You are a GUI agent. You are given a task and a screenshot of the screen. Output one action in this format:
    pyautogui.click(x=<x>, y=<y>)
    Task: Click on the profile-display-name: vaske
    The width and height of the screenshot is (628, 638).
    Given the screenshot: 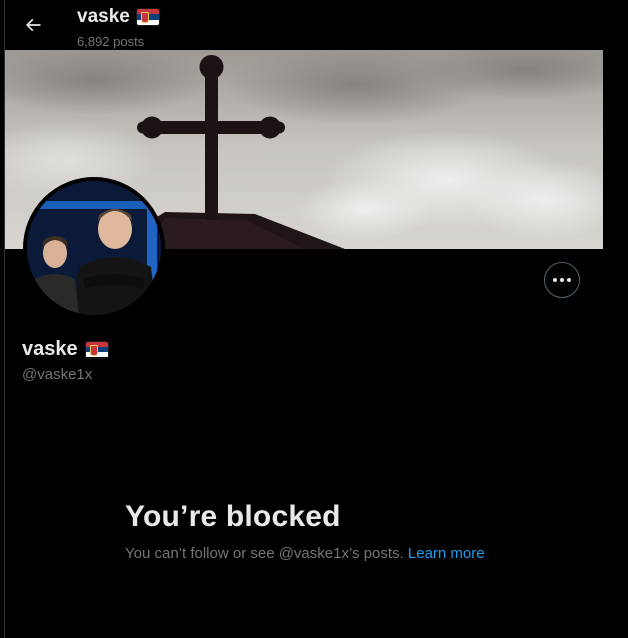 What is the action you would take?
    pyautogui.click(x=65, y=349)
    